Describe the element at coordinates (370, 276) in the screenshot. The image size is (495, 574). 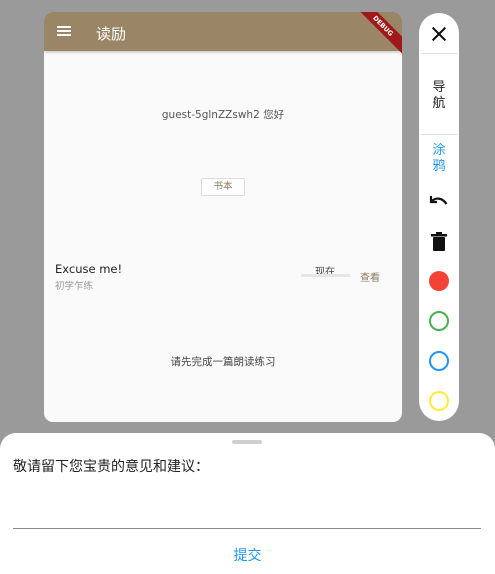
I see `view-button: 查看` at that location.